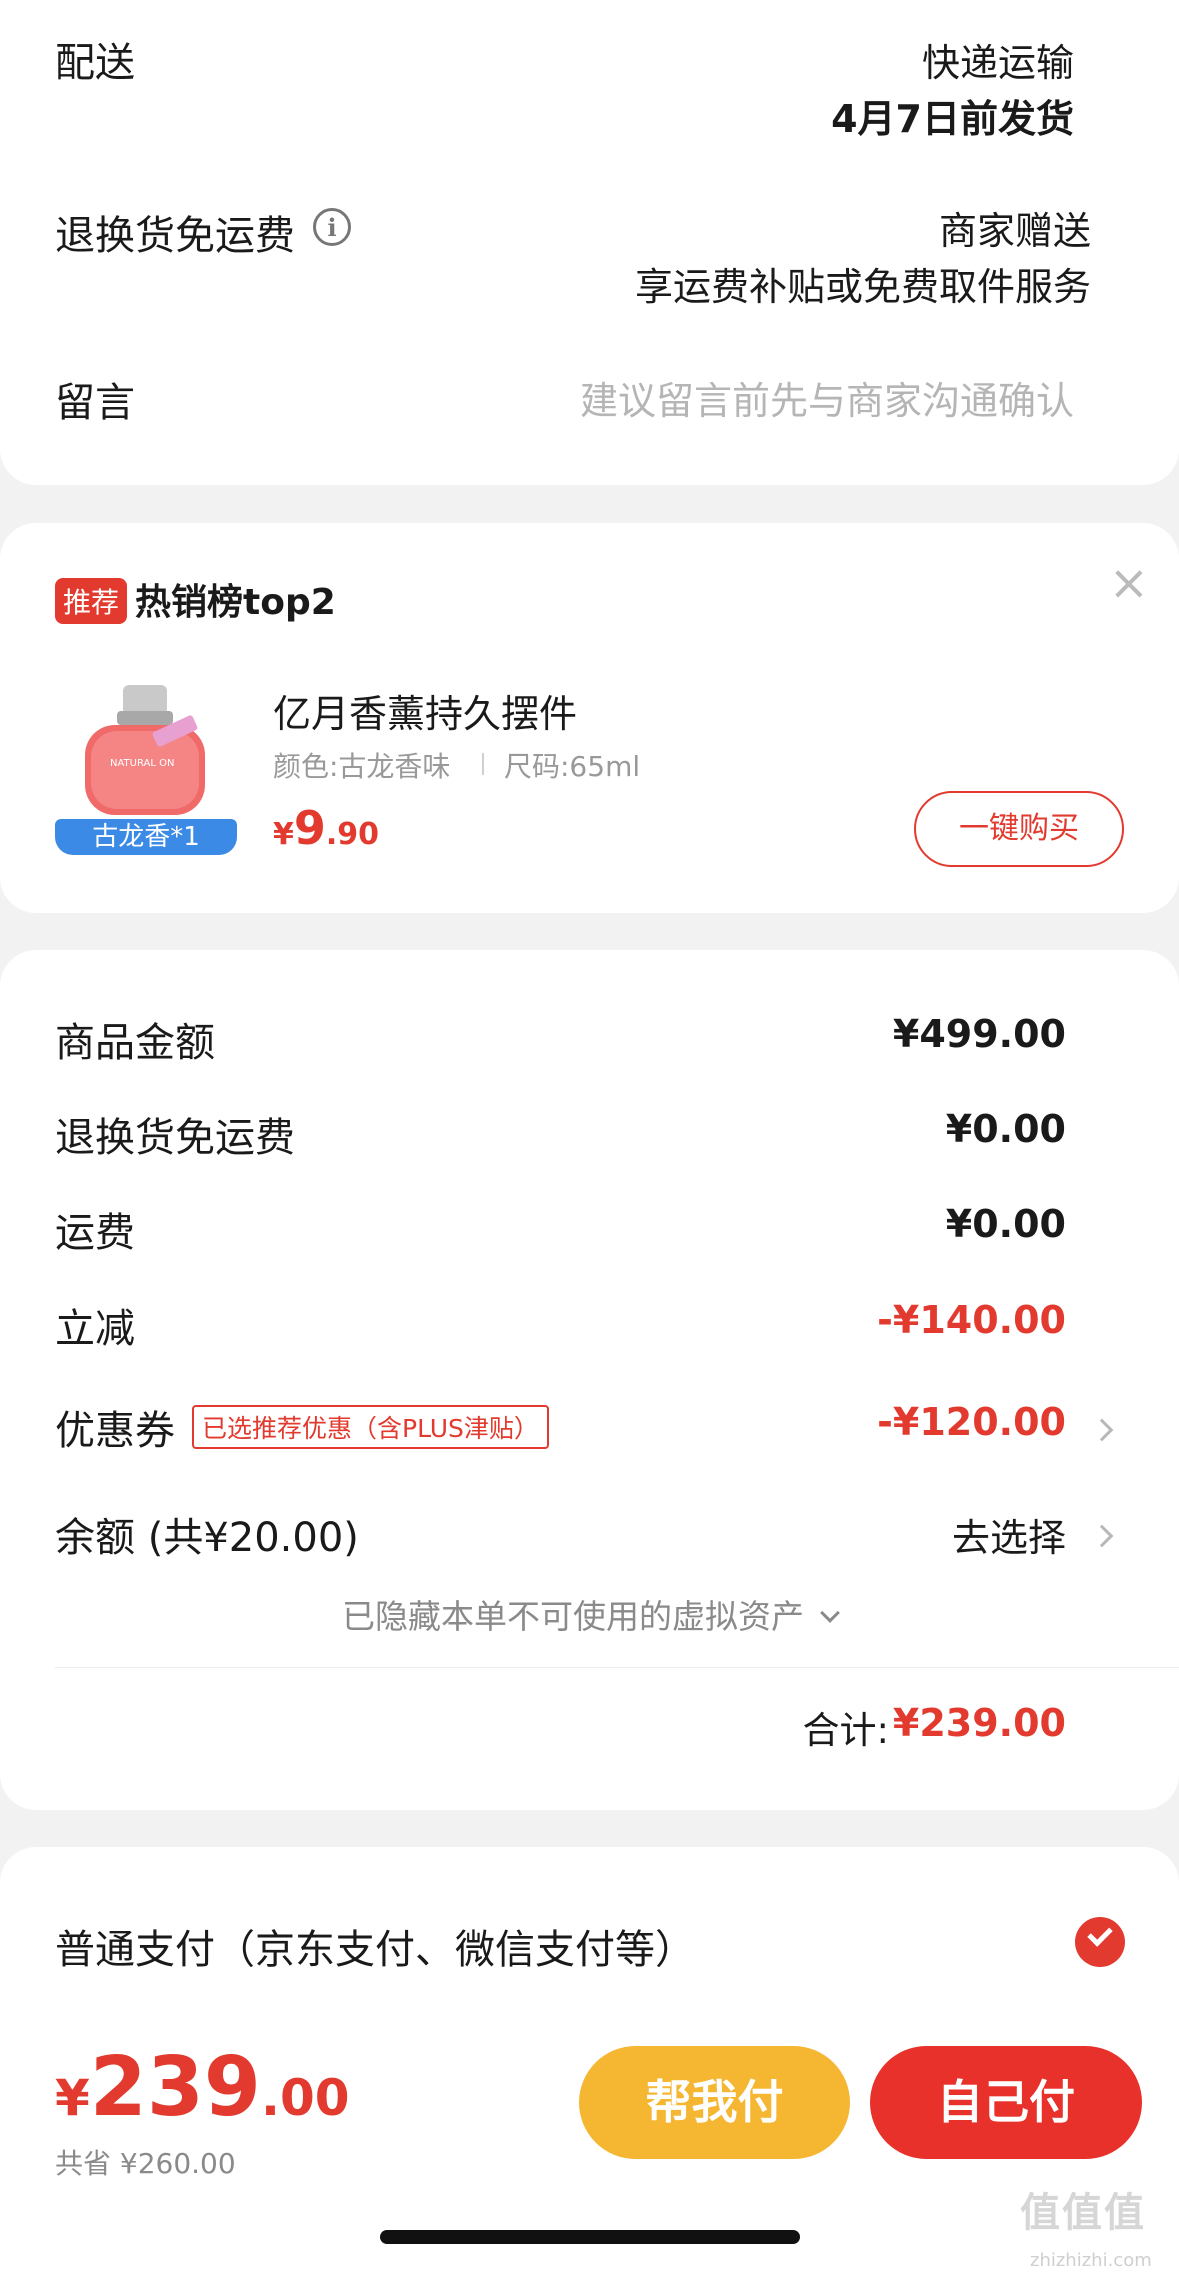 This screenshot has width=1179, height=2281. Describe the element at coordinates (235, 602) in the screenshot. I see `recommend-title: 热销榜top2` at that location.